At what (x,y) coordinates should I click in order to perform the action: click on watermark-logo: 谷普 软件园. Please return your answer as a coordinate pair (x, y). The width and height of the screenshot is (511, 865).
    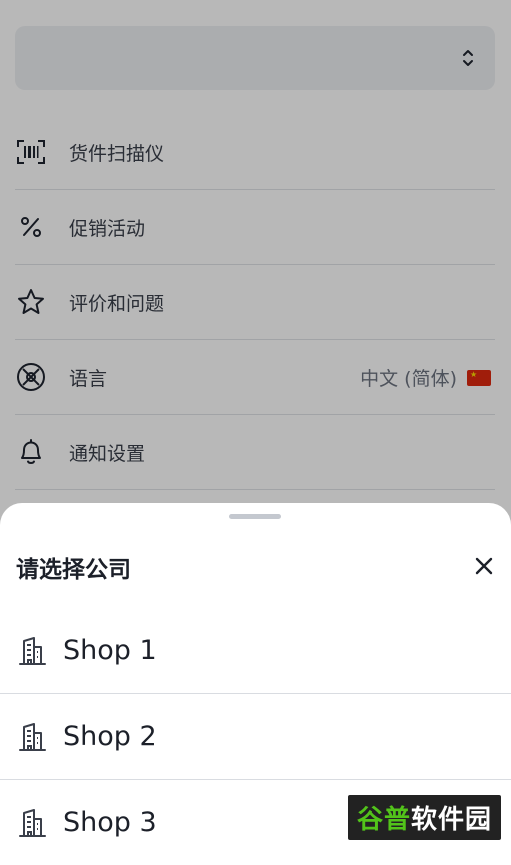
    Looking at the image, I should click on (424, 817).